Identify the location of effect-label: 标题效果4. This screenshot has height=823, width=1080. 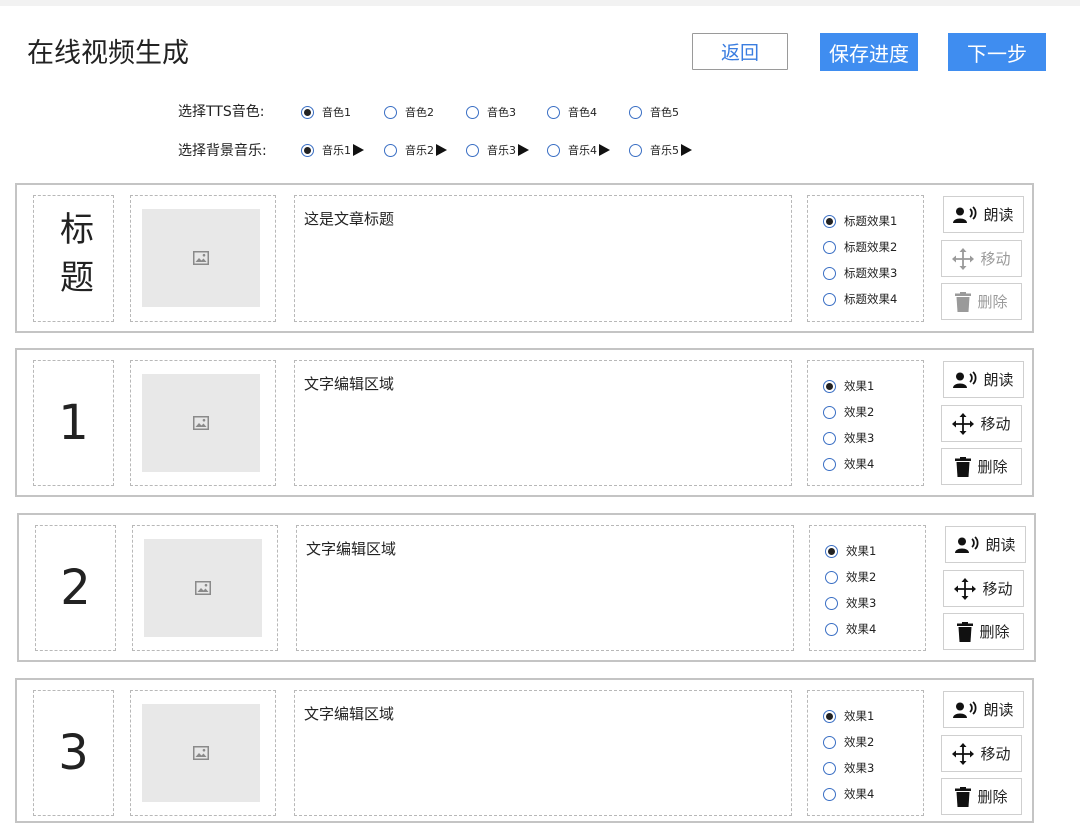
(871, 299).